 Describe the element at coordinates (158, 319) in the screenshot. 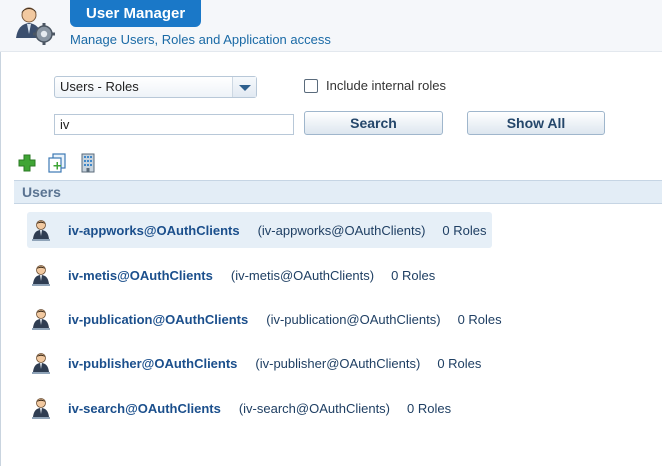

I see `user-name: iv-publication@OAuthClients` at that location.